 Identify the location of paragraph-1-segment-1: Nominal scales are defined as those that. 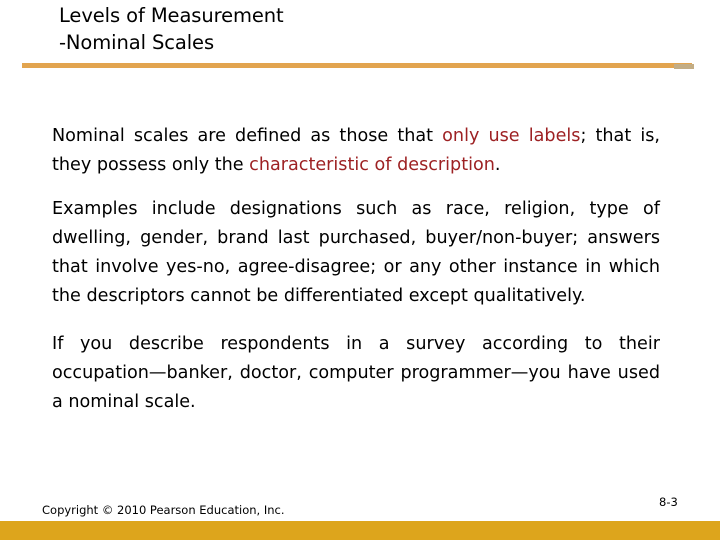
(247, 136).